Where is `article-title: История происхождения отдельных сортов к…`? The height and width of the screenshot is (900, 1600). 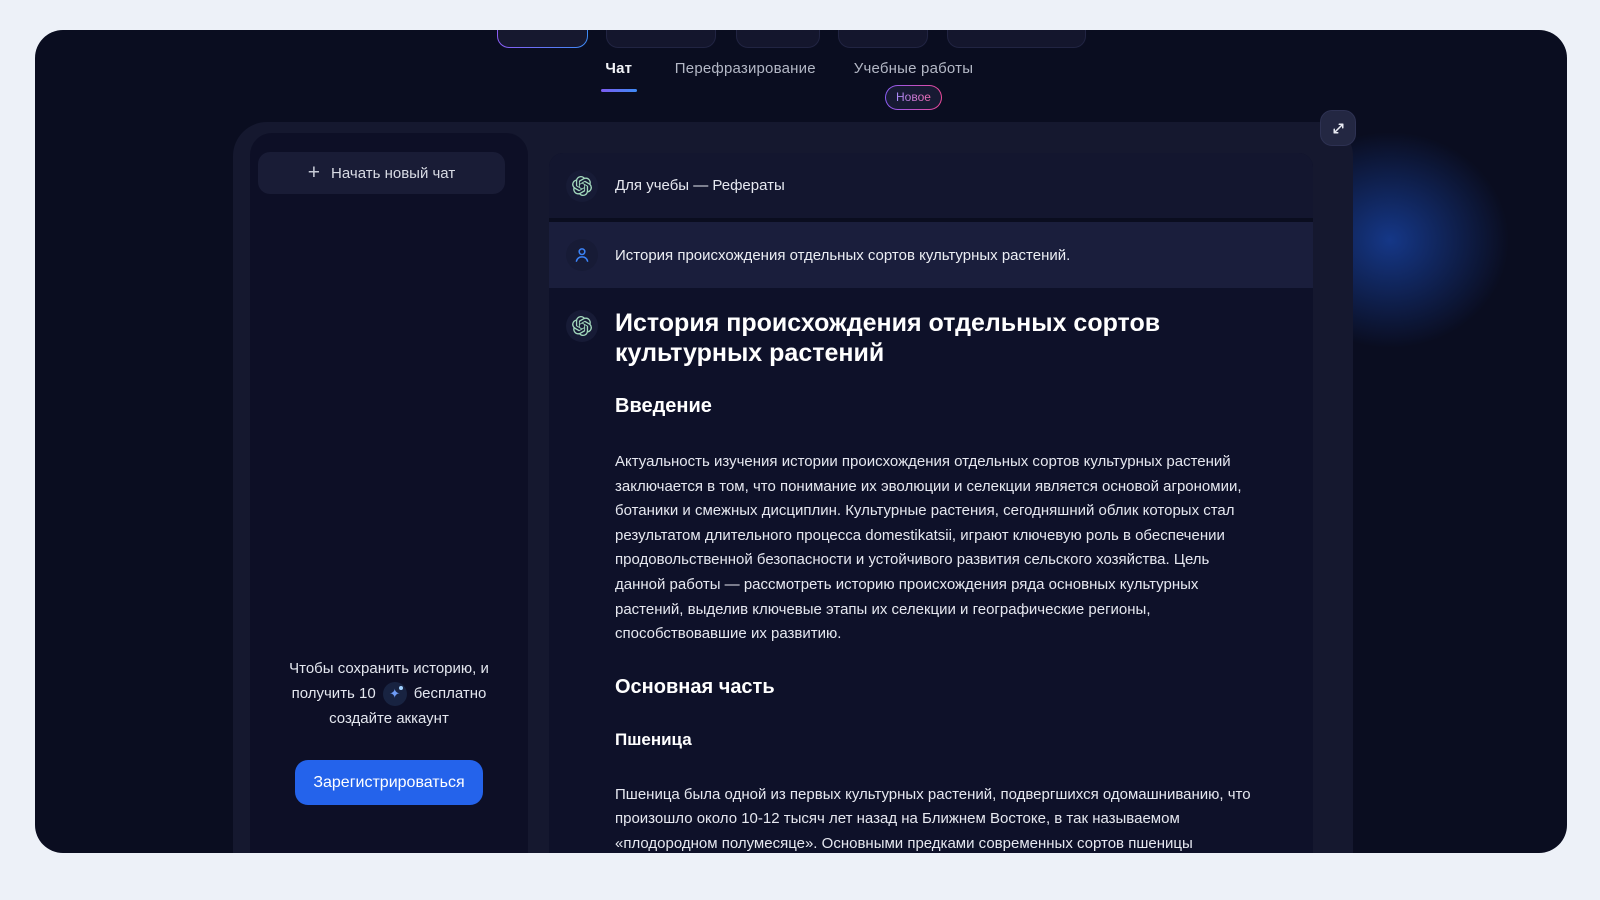
article-title: История происхождения отдельных сортов к… is located at coordinates (888, 338).